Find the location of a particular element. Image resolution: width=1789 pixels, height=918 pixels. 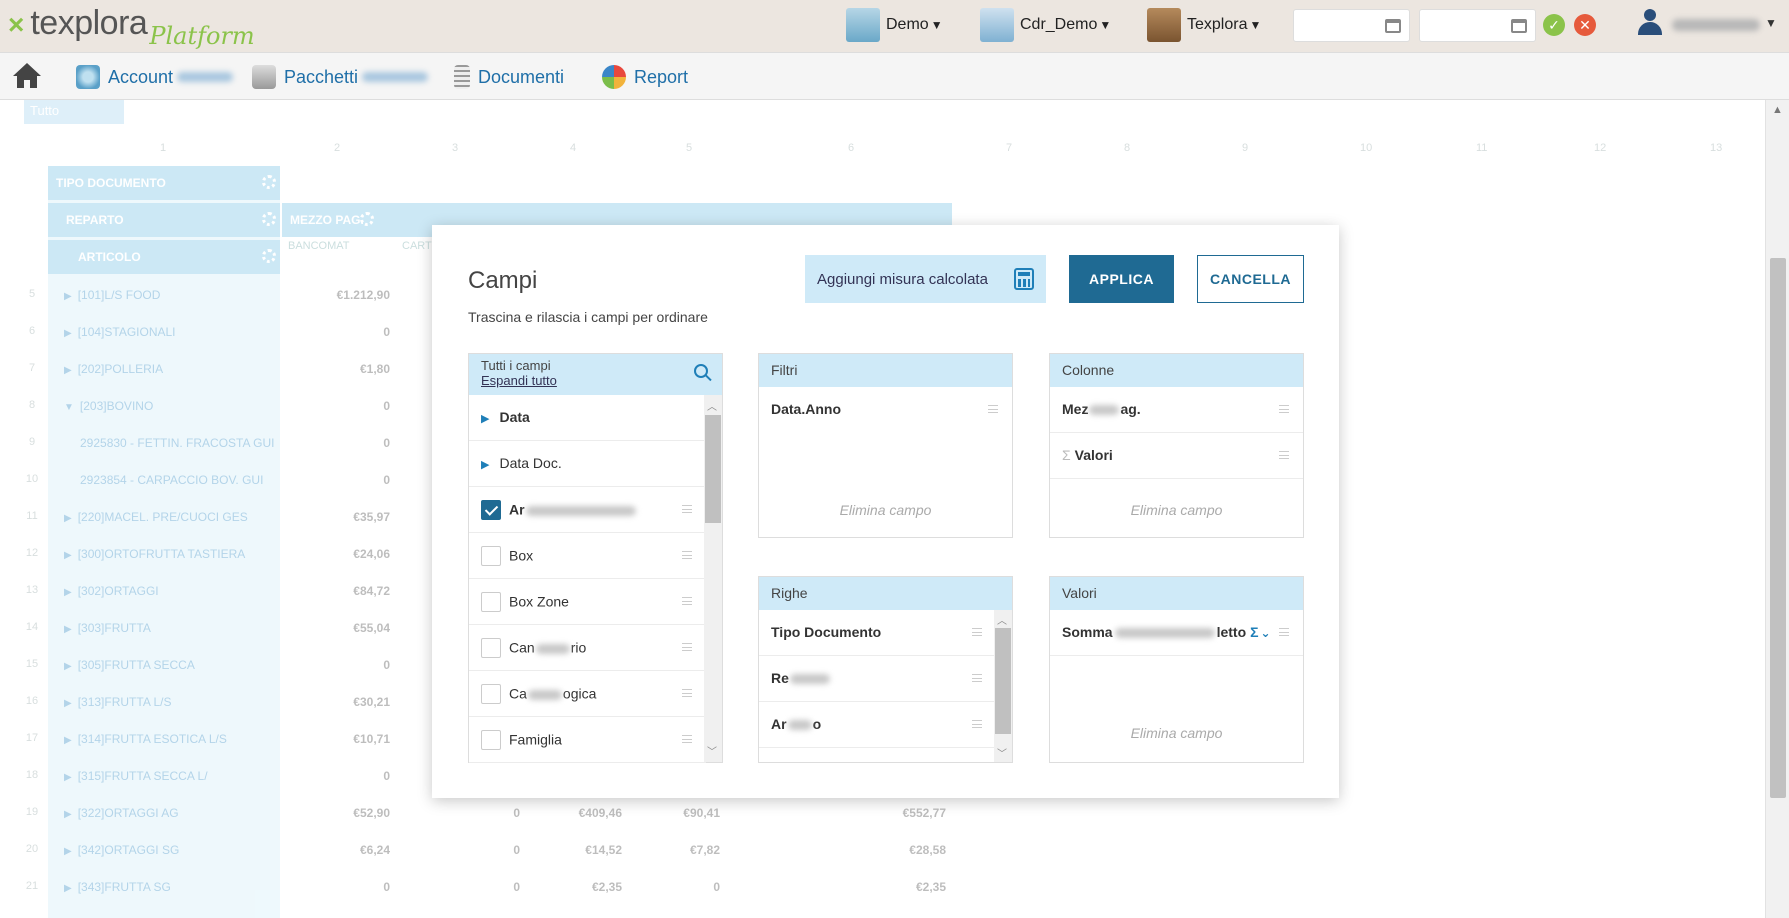

row-label: ▶ [314]FRUTTA ESOTICA L/S is located at coordinates (145, 739).